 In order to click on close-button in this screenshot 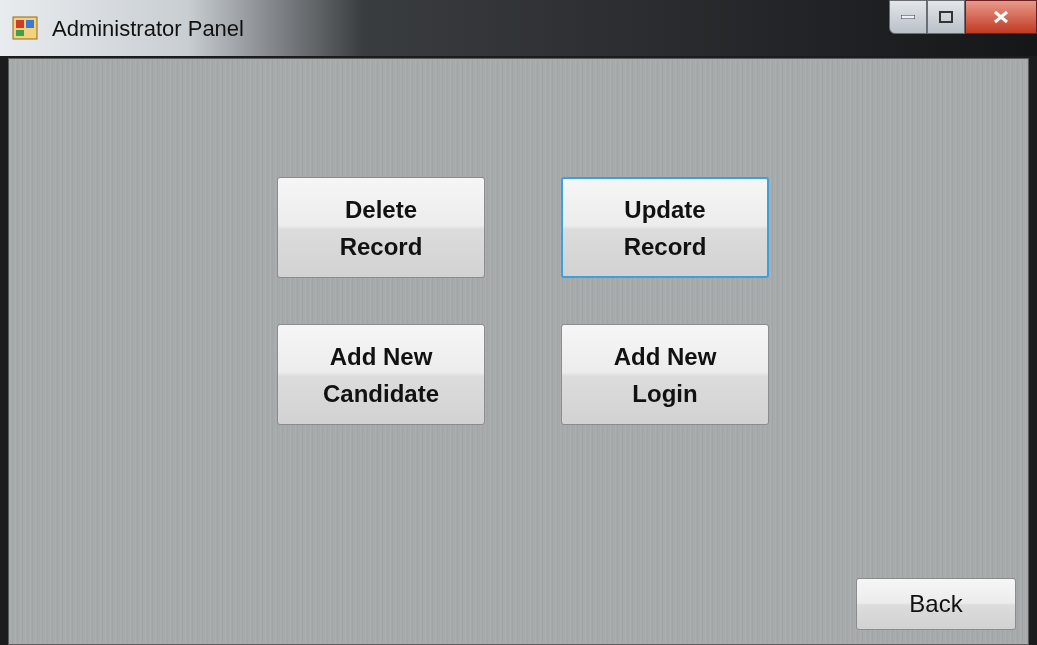, I will do `click(1001, 17)`.